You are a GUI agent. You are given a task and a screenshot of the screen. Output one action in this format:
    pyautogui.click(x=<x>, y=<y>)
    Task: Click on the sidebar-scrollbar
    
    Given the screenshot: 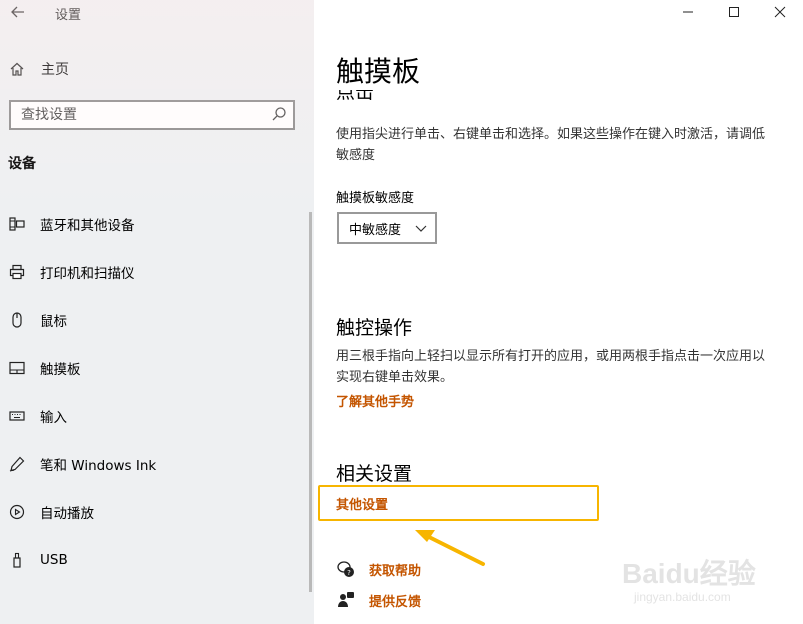 What is the action you would take?
    pyautogui.click(x=310, y=402)
    